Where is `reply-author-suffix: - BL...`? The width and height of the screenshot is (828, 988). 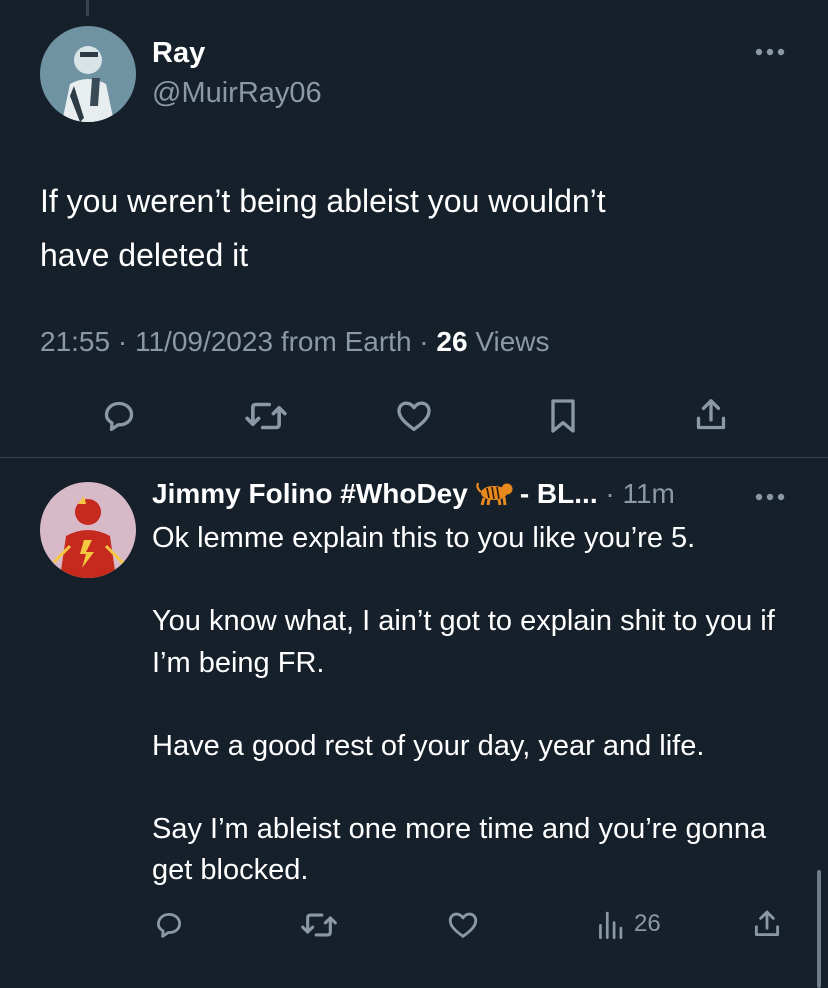 reply-author-suffix: - BL... is located at coordinates (559, 493).